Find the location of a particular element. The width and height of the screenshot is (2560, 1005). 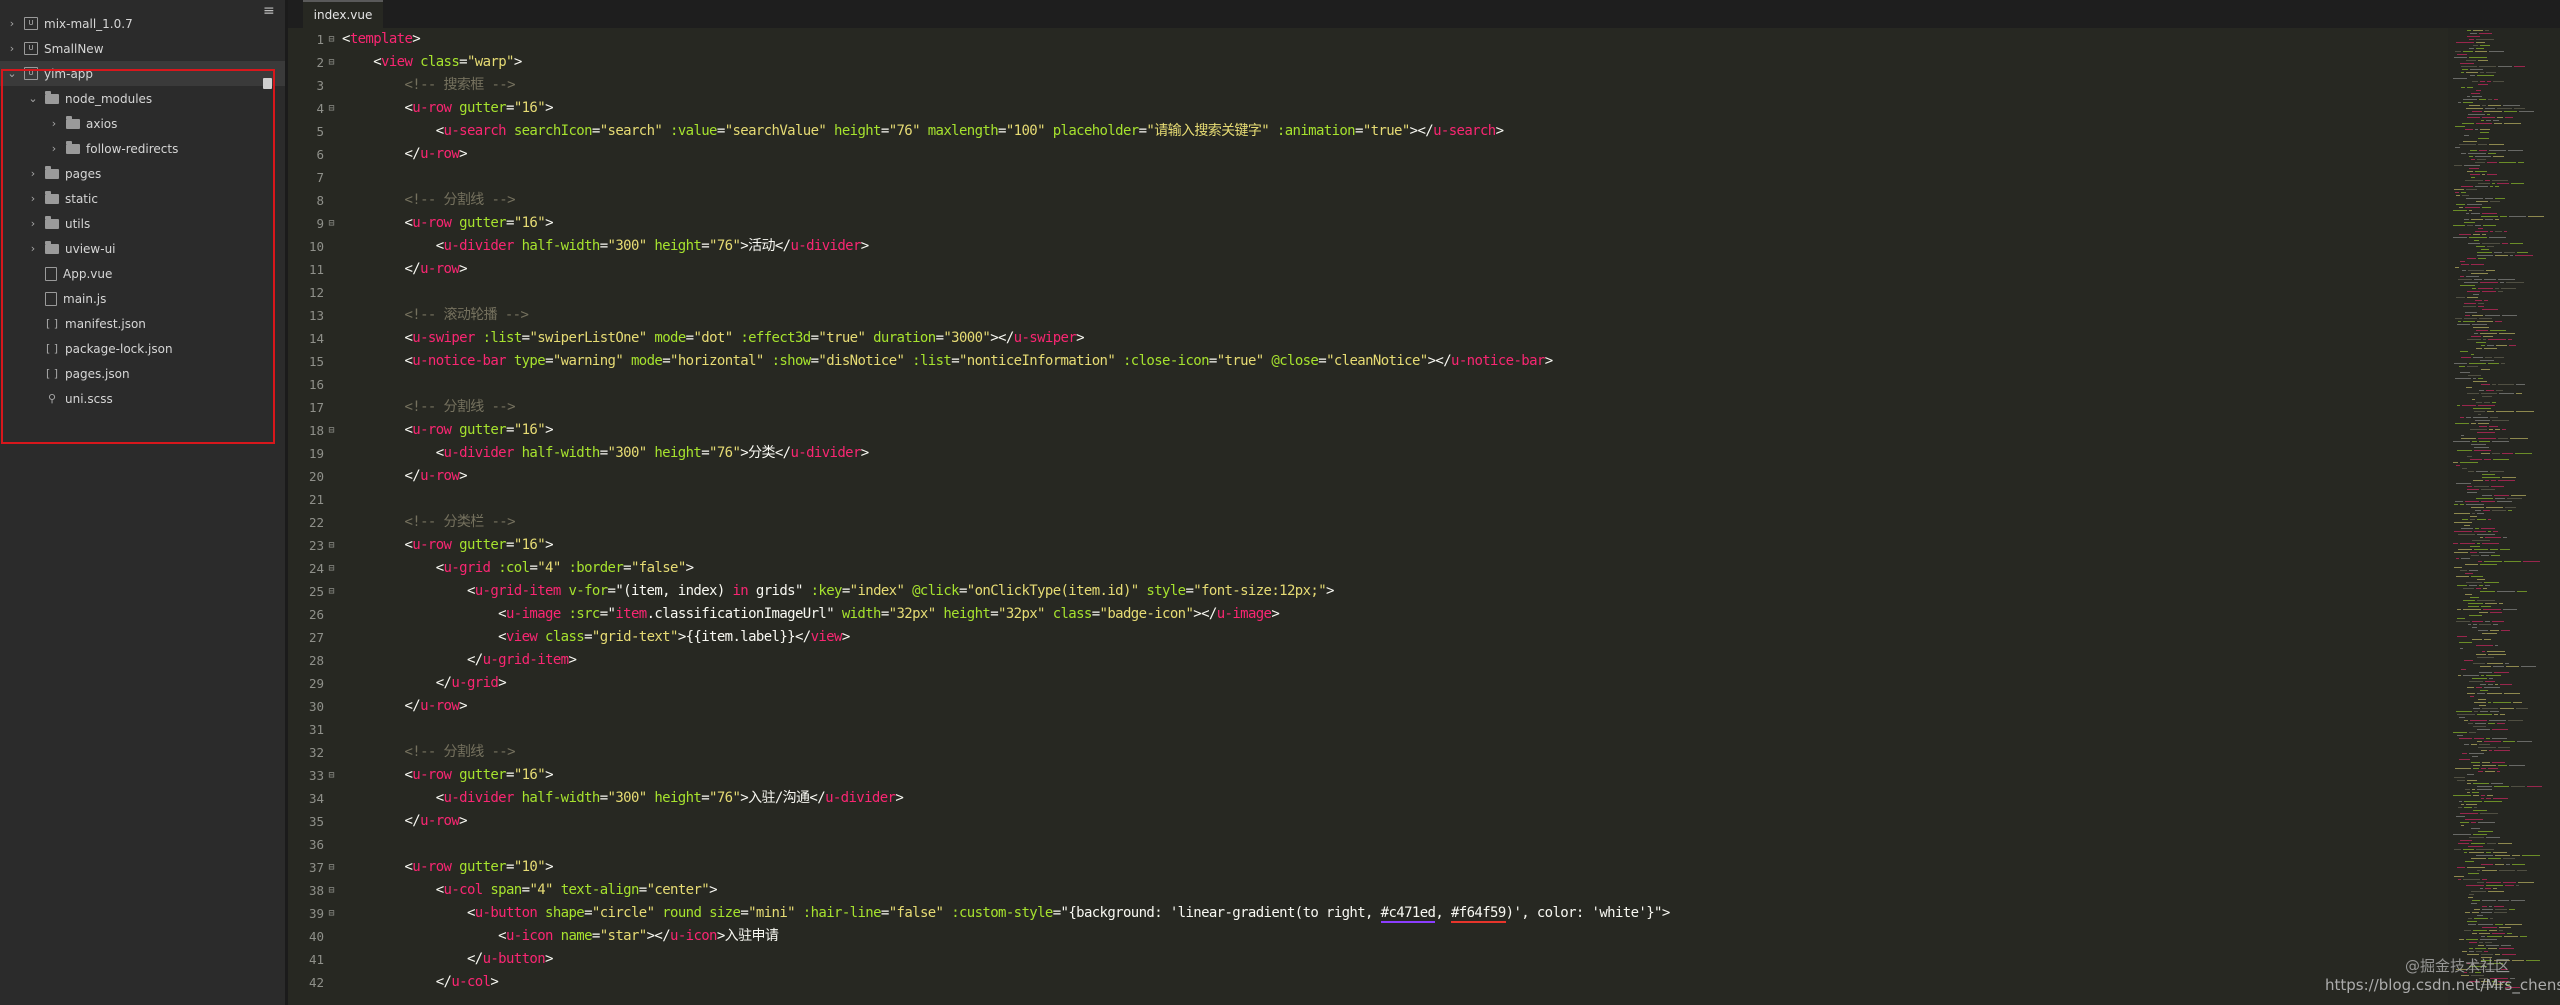

code-token: view is located at coordinates (521, 637).